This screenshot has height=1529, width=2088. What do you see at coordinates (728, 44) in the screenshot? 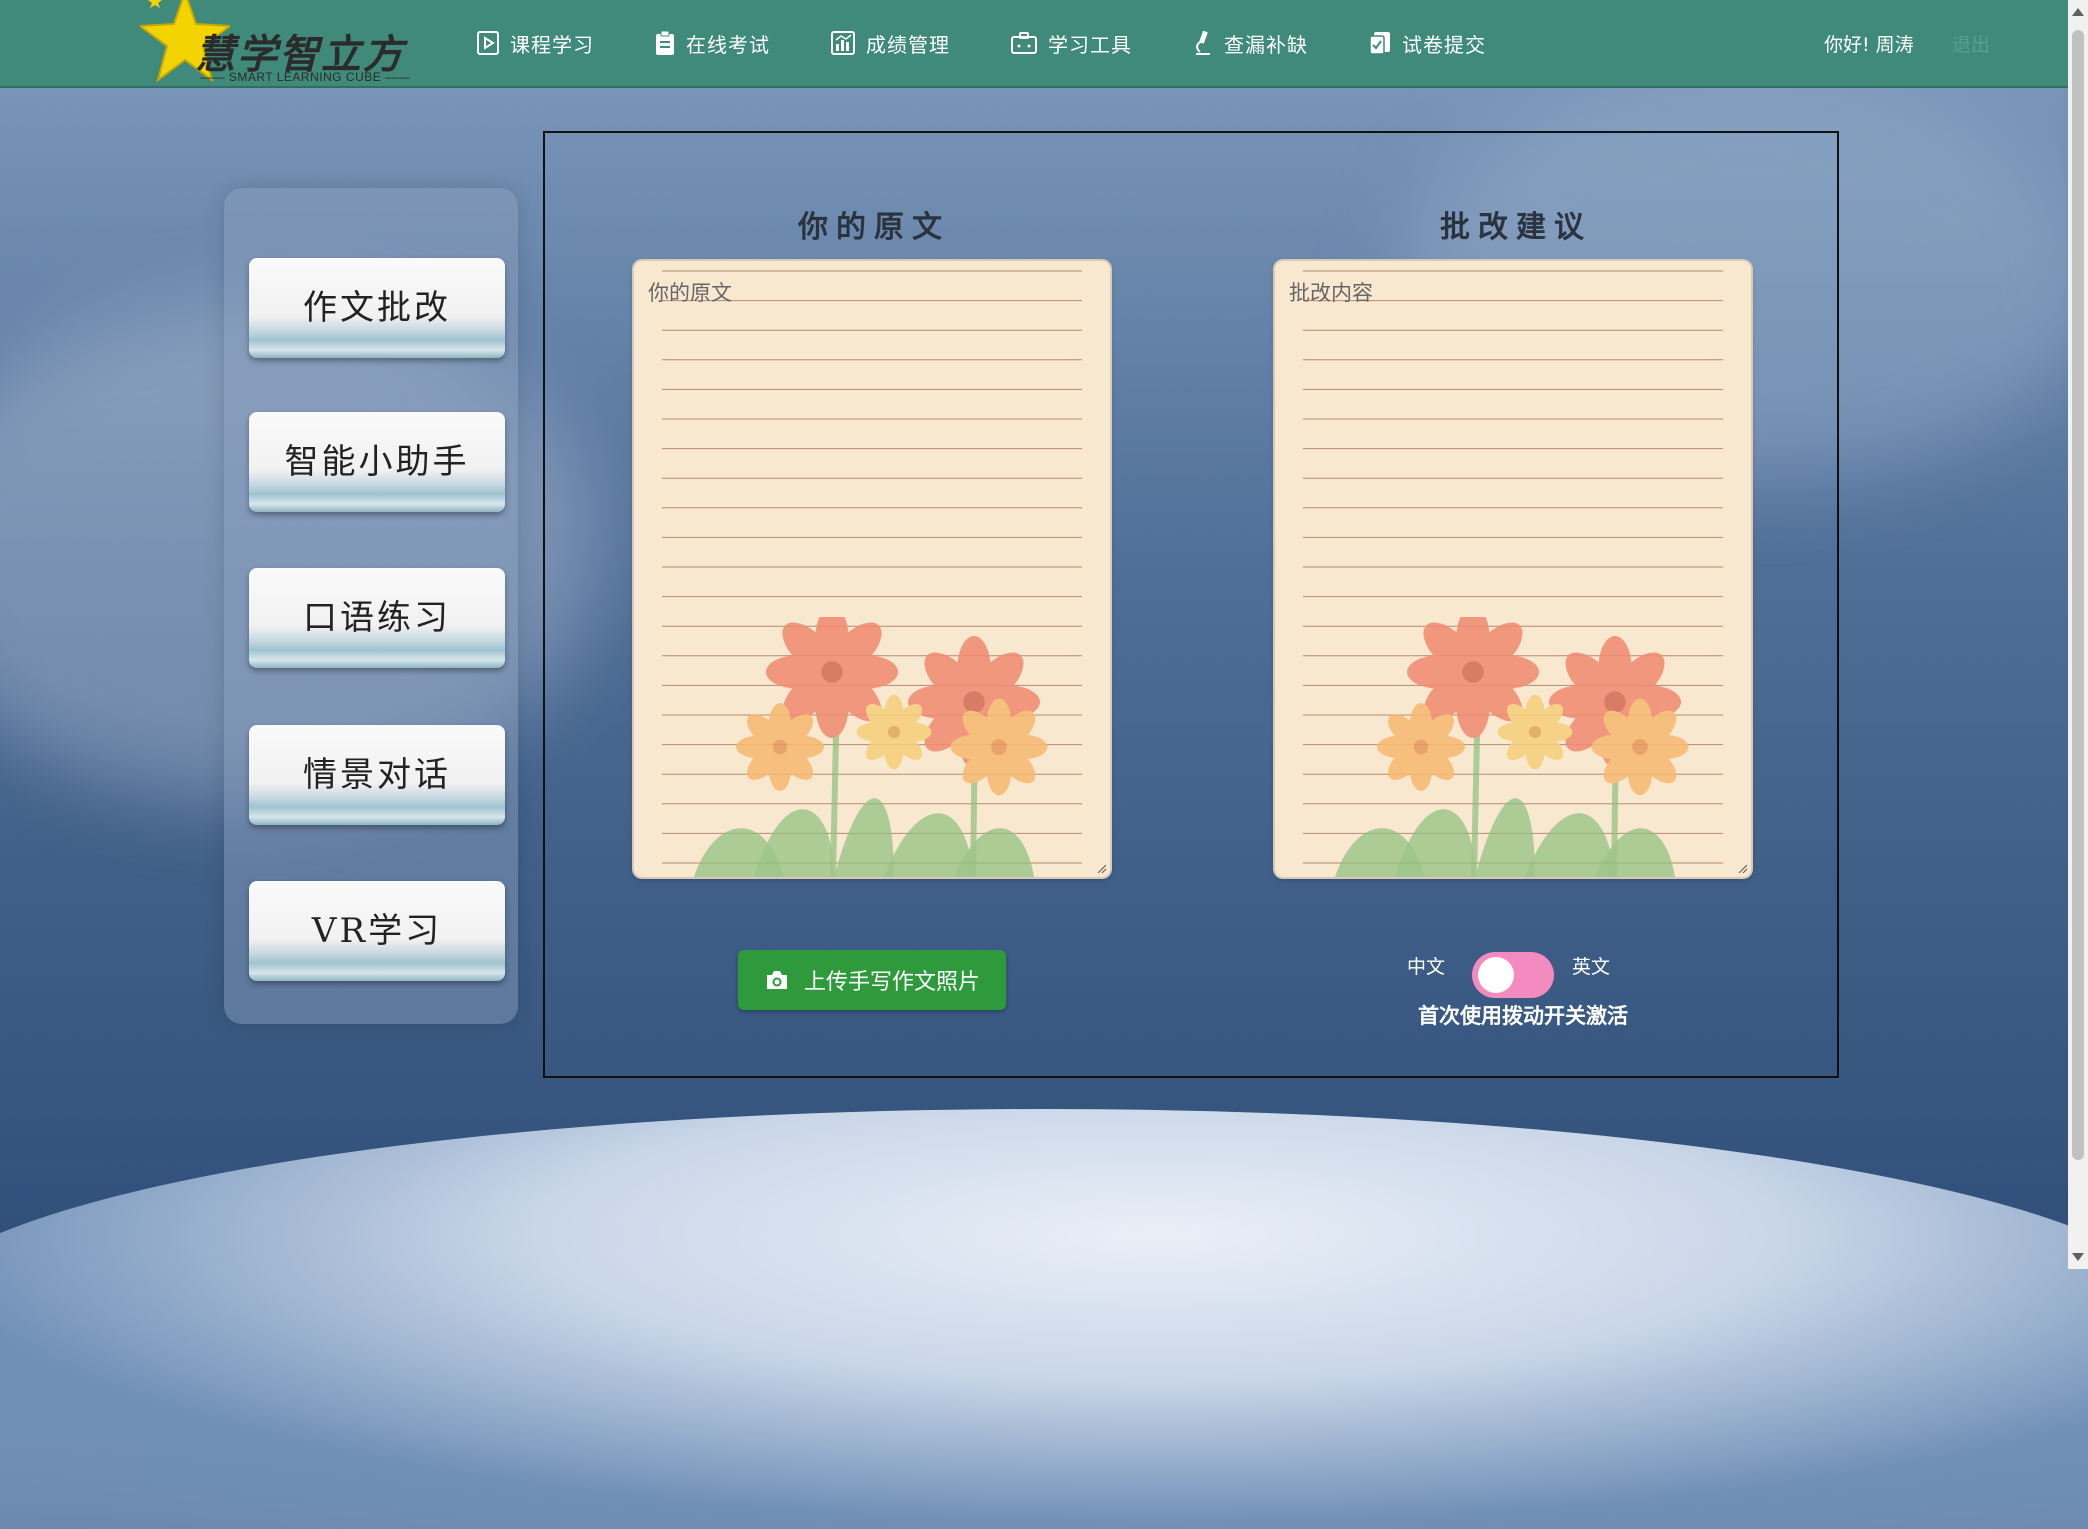
I see `nav-label: 在线考试` at bounding box center [728, 44].